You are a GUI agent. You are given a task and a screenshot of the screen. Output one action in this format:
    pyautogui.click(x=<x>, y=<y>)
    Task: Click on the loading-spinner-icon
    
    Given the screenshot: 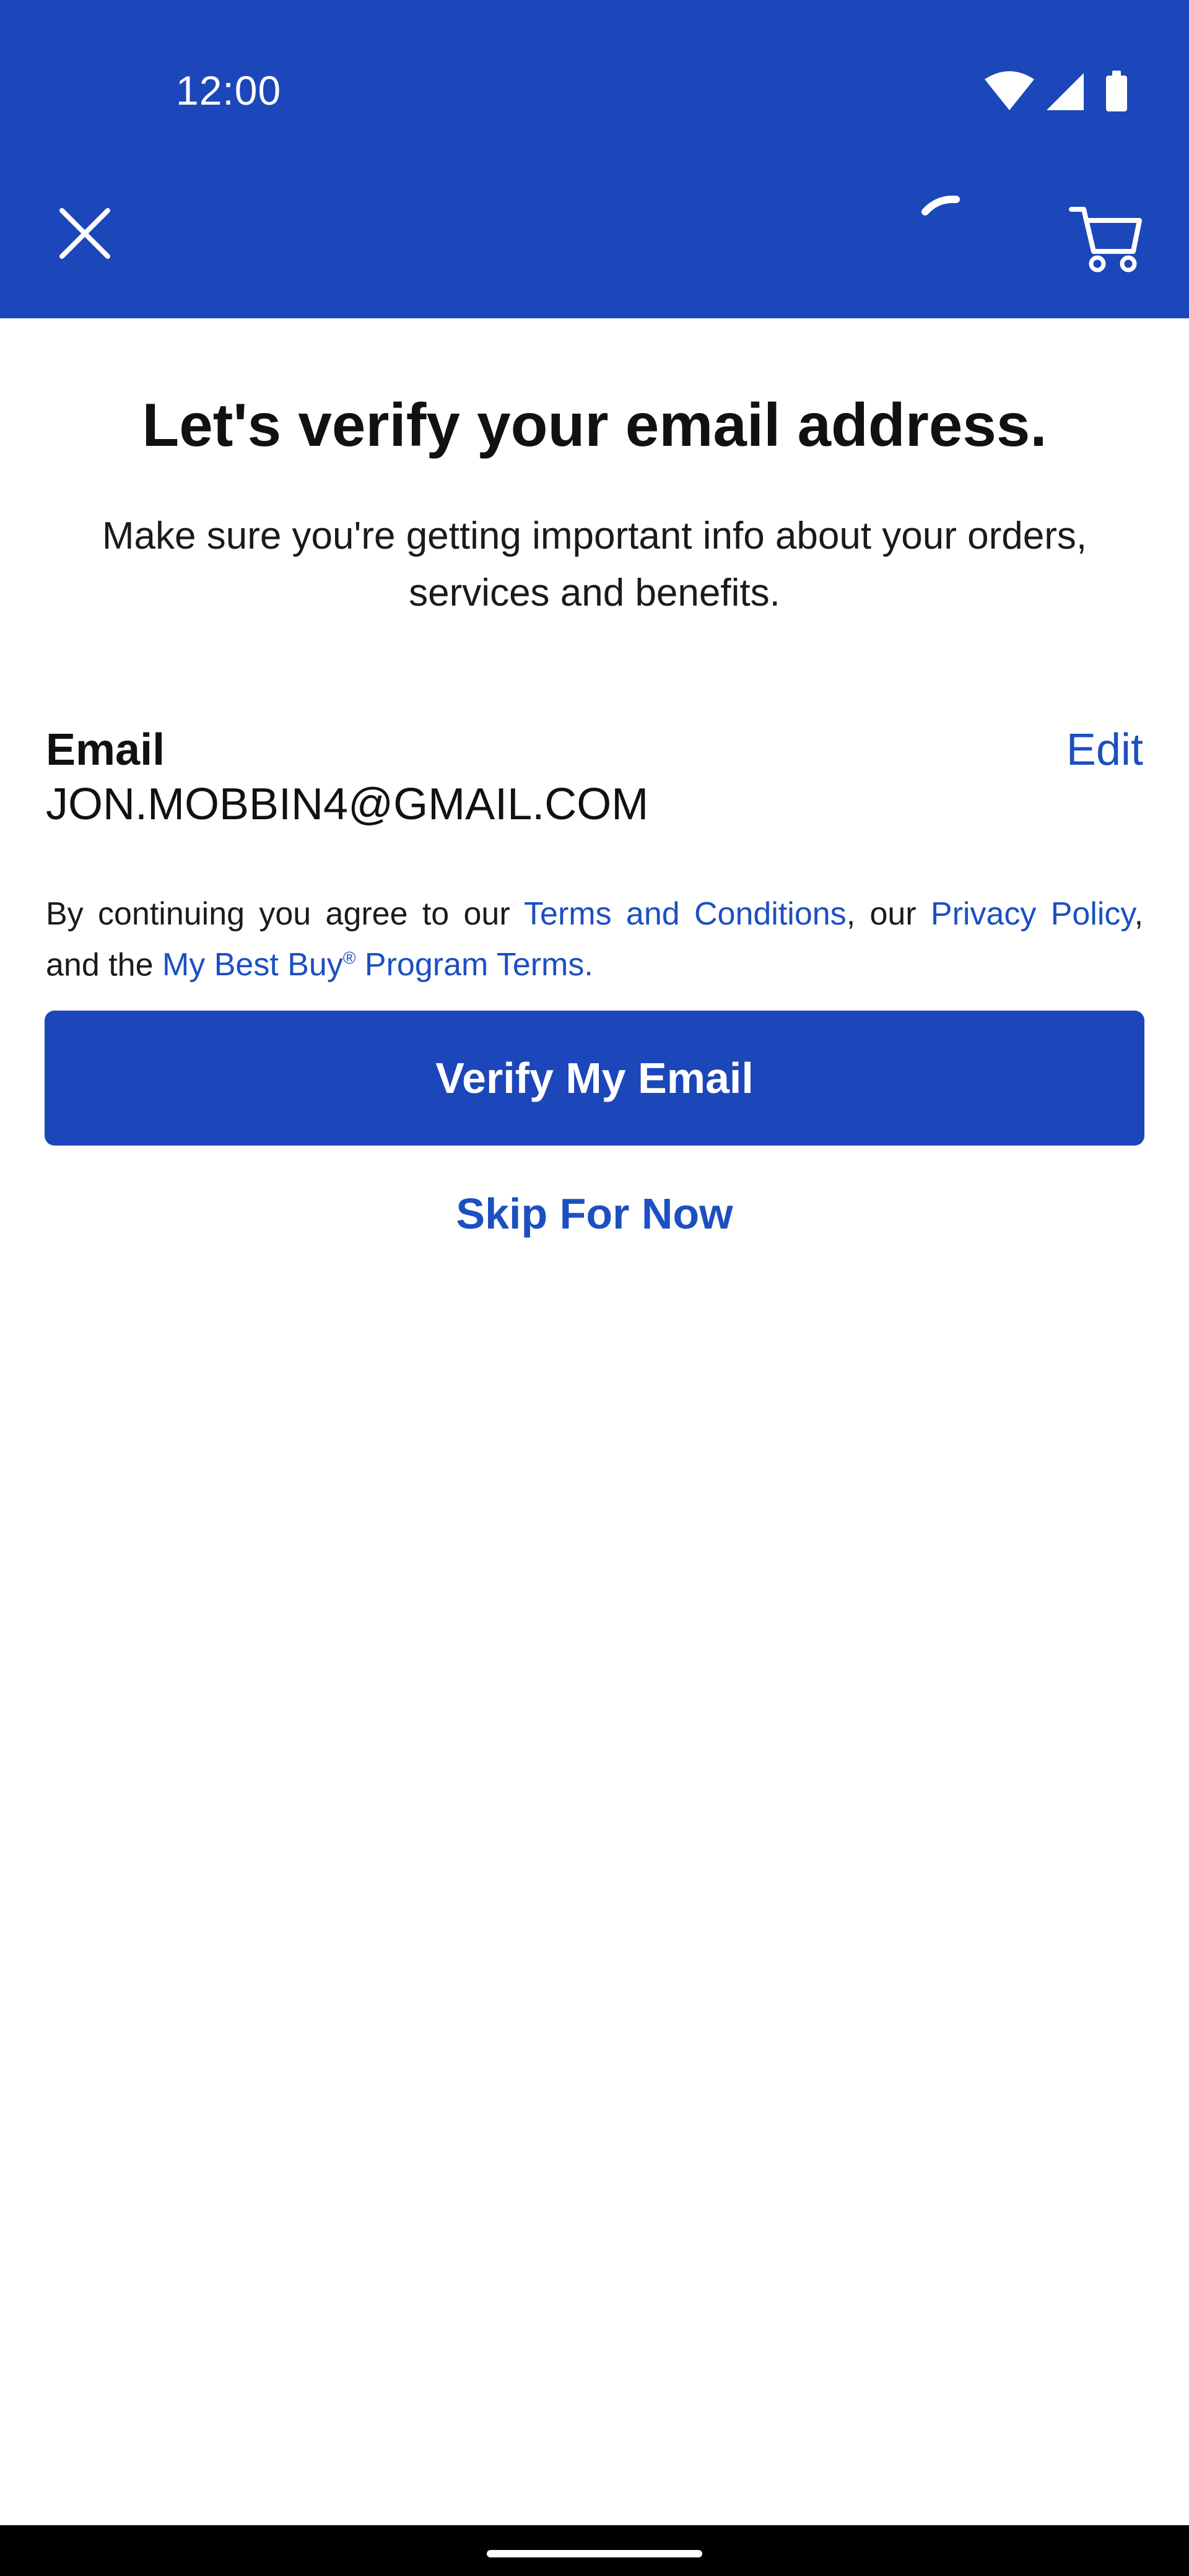 What is the action you would take?
    pyautogui.click(x=940, y=205)
    